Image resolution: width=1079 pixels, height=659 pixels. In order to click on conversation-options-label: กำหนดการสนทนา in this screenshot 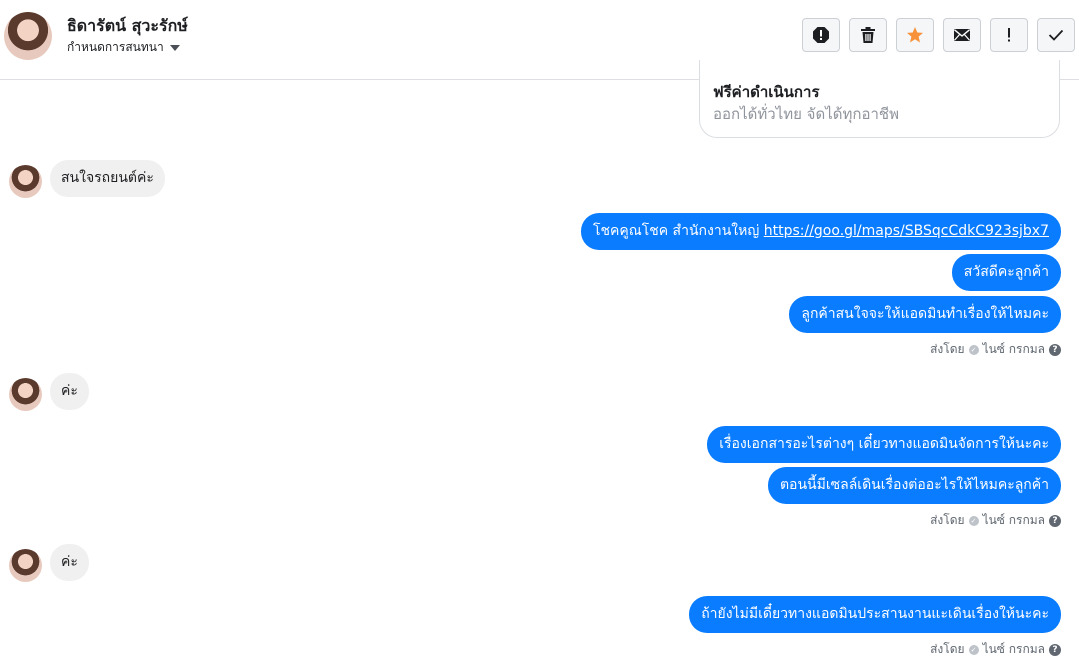, I will do `click(115, 47)`.